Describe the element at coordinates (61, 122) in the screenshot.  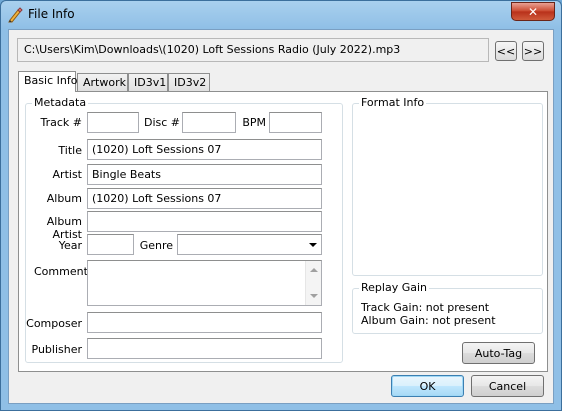
I see `track-label: Track #` at that location.